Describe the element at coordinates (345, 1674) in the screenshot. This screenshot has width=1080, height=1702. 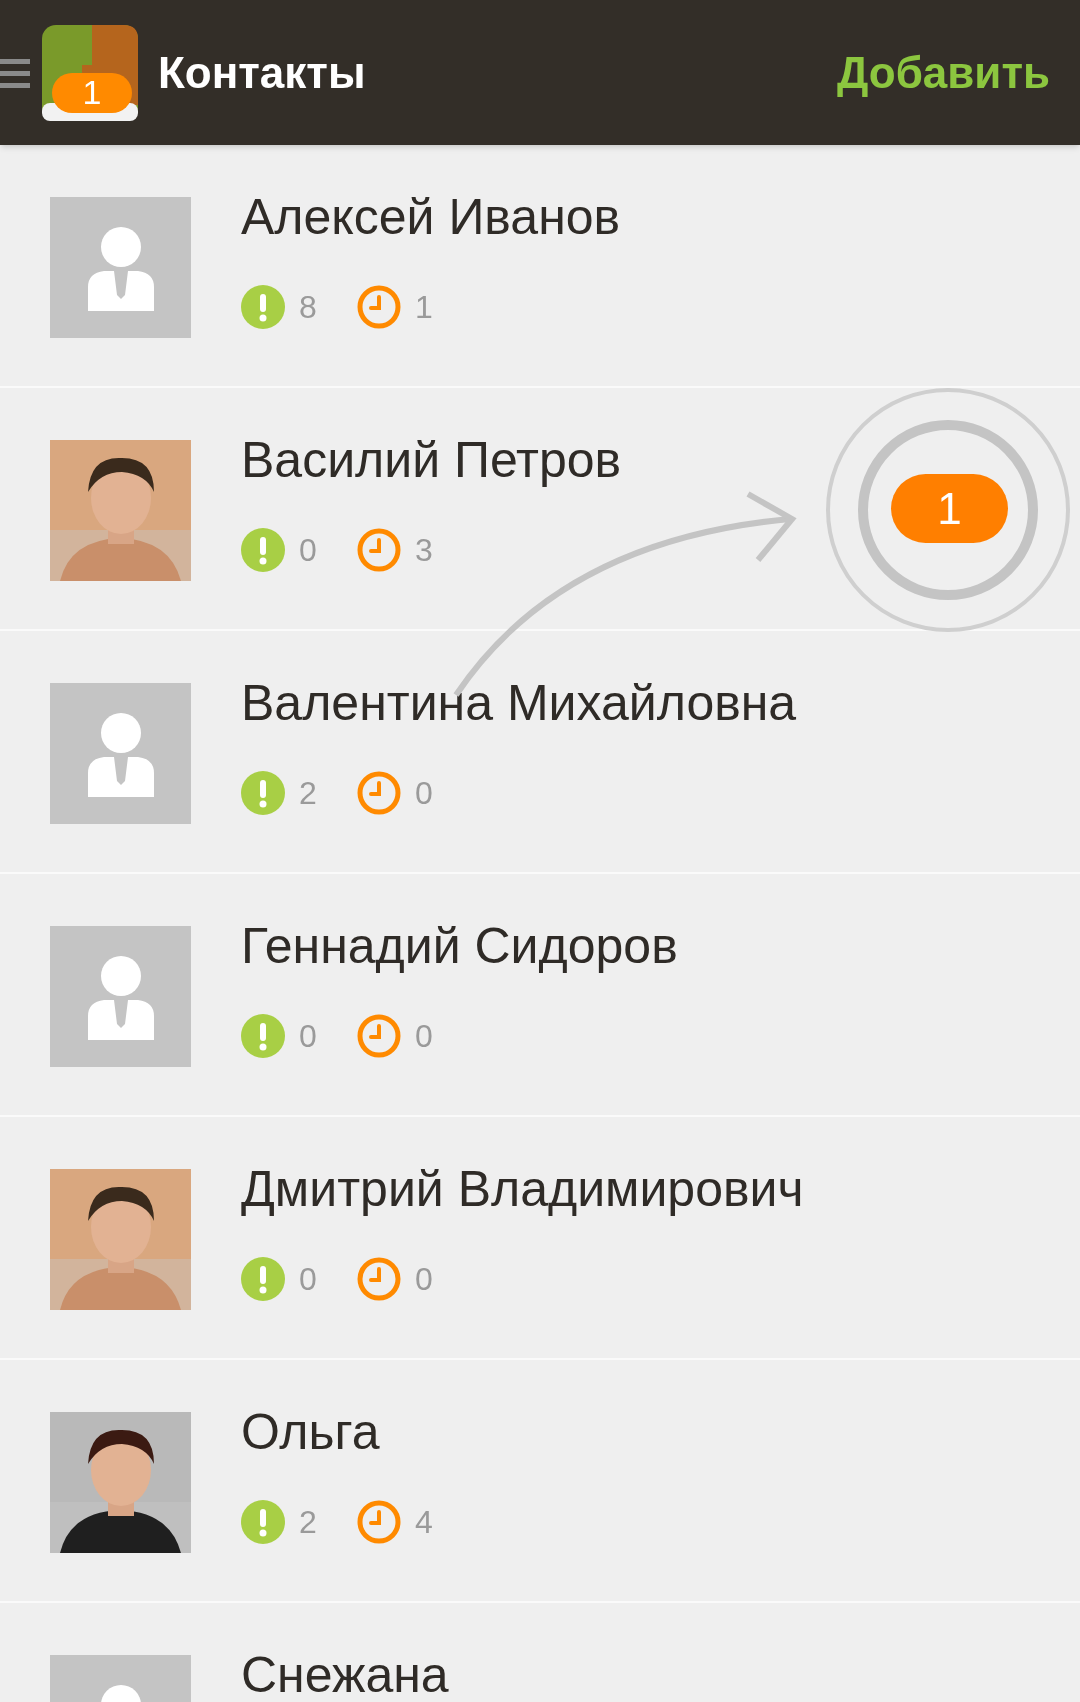
I see `contact-name: Снежана` at that location.